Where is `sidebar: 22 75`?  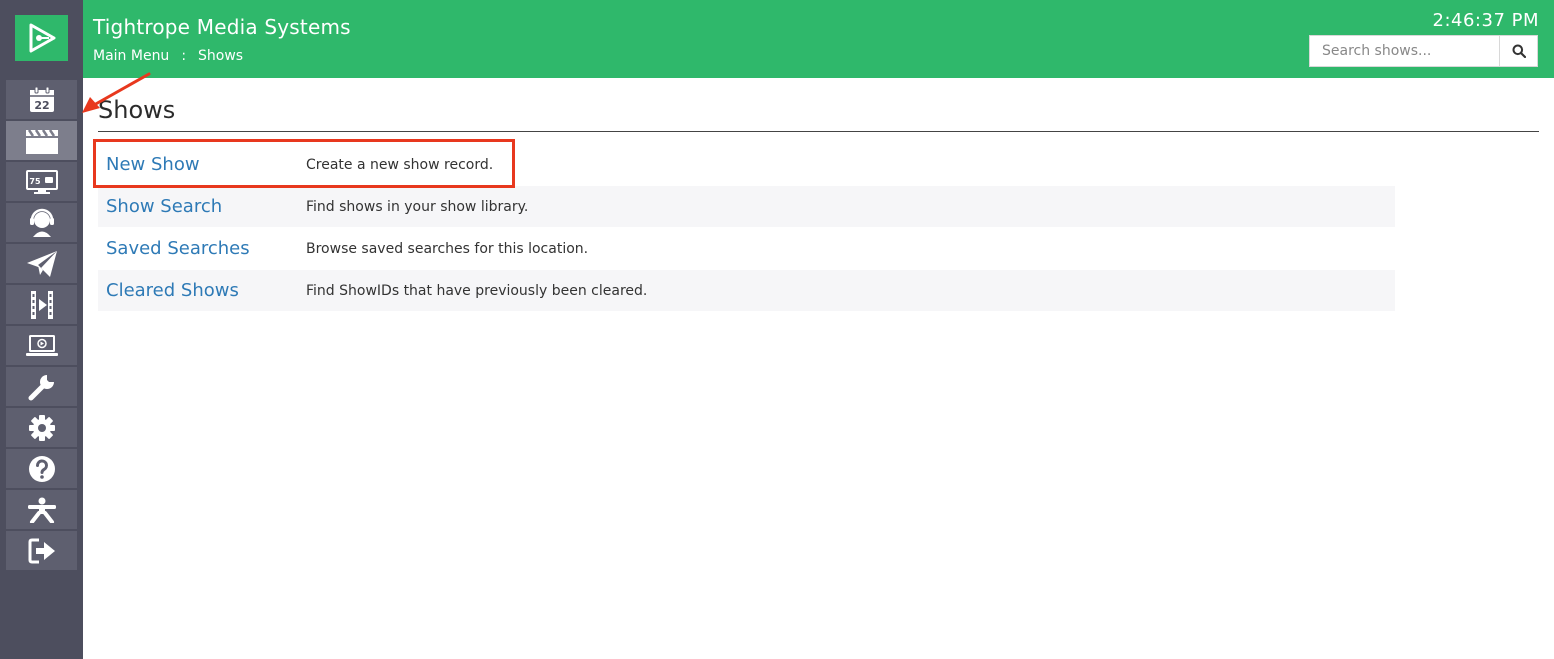
sidebar: 22 75 is located at coordinates (41, 329).